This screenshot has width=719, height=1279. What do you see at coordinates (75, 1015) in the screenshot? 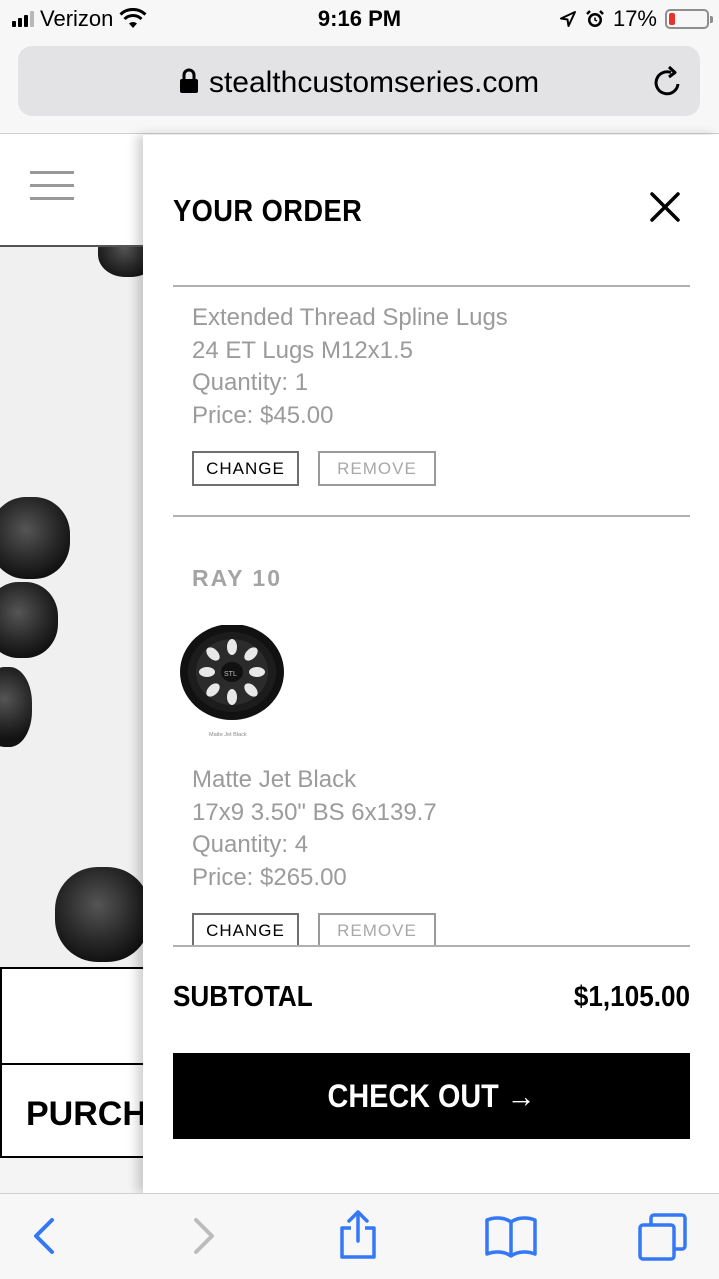
I see `background-box` at bounding box center [75, 1015].